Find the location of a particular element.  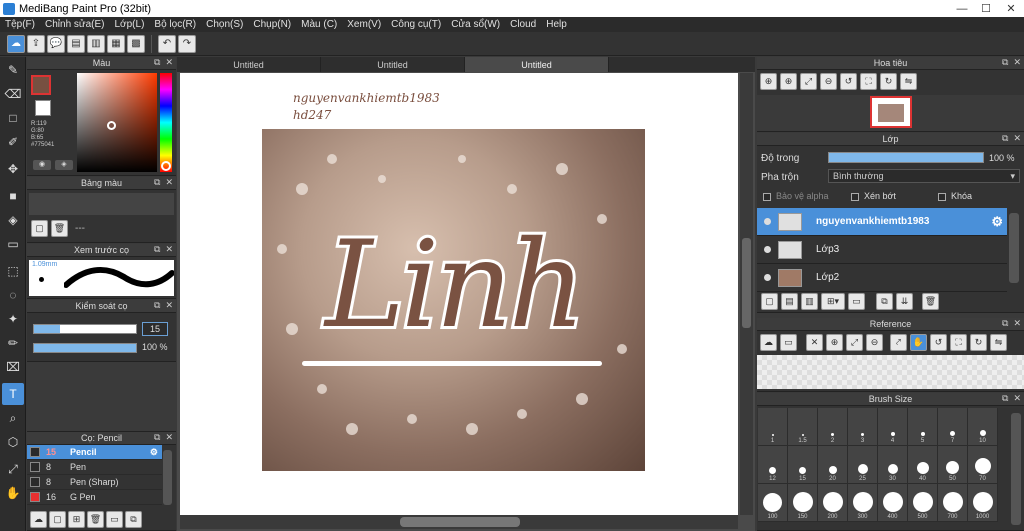

menu-layer: Lớp(L) is located at coordinates (130, 24).